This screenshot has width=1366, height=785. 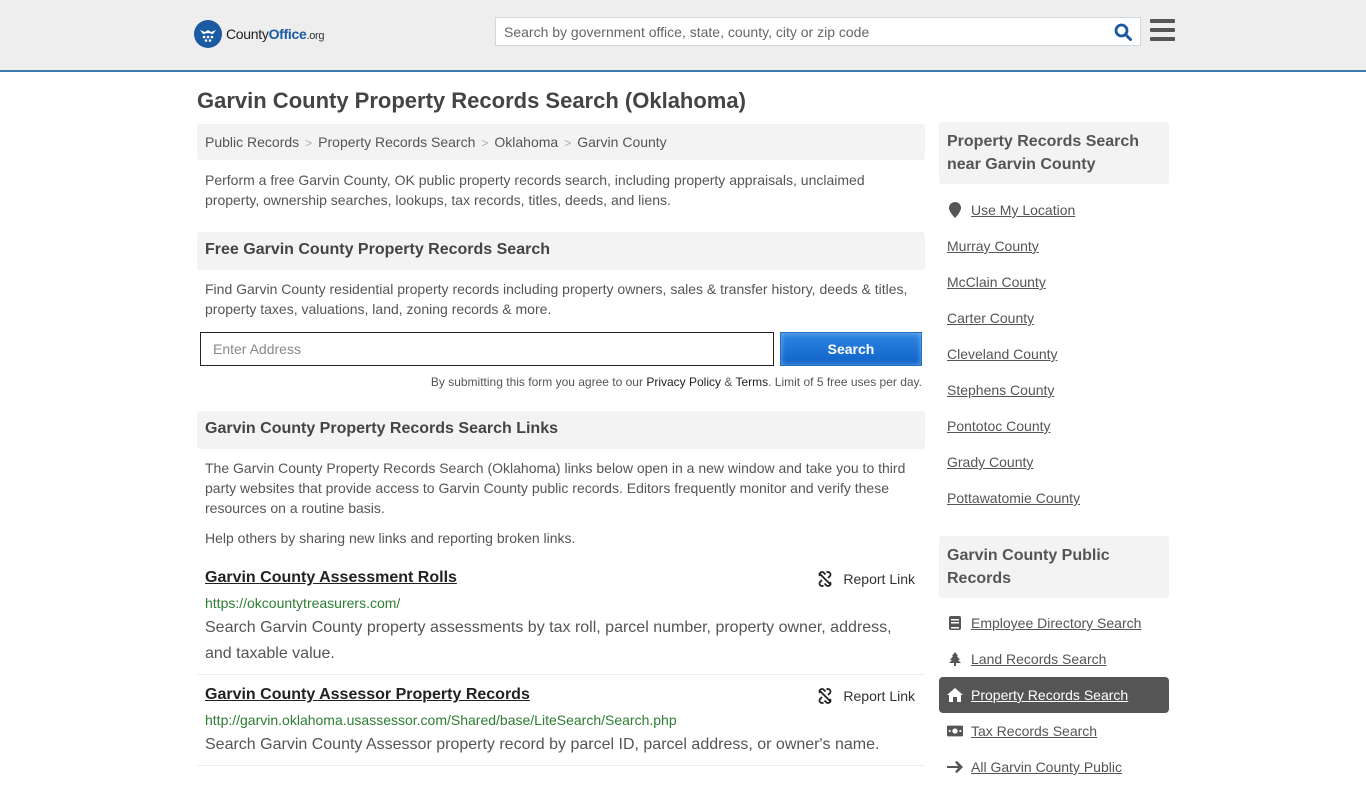 I want to click on terms-link: Terms, so click(x=751, y=382).